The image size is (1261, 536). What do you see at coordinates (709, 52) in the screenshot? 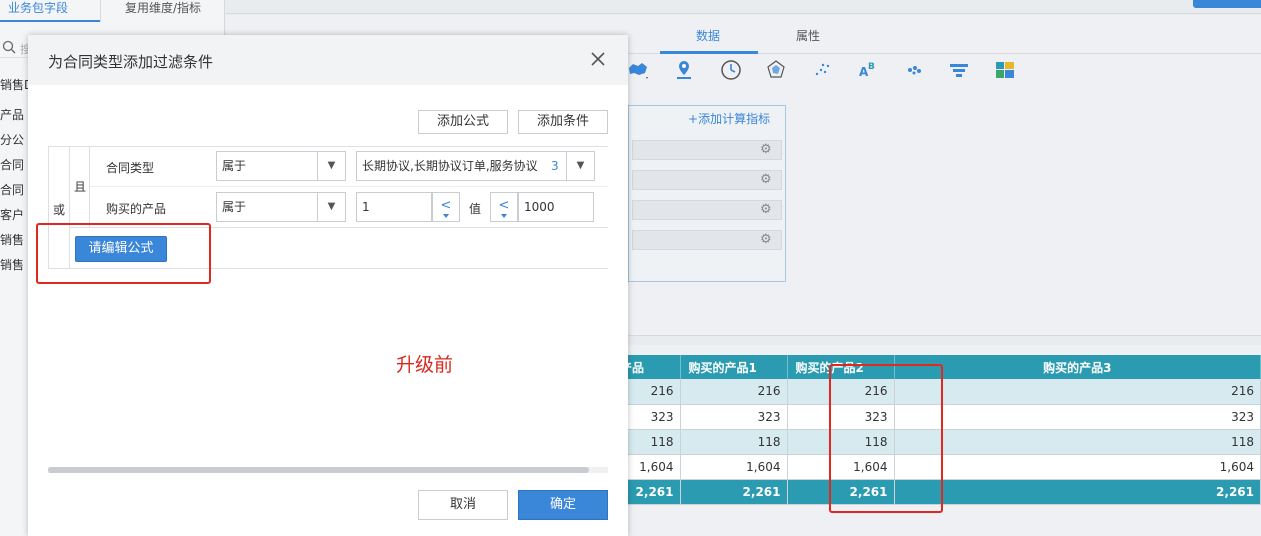
I see `active-tab-indicator` at bounding box center [709, 52].